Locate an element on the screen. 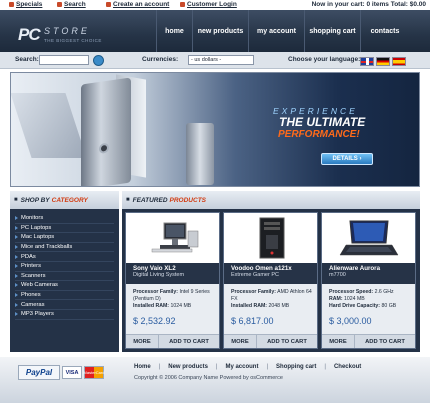 The width and height of the screenshot is (430, 403). category-label: Cameras is located at coordinates (33, 304).